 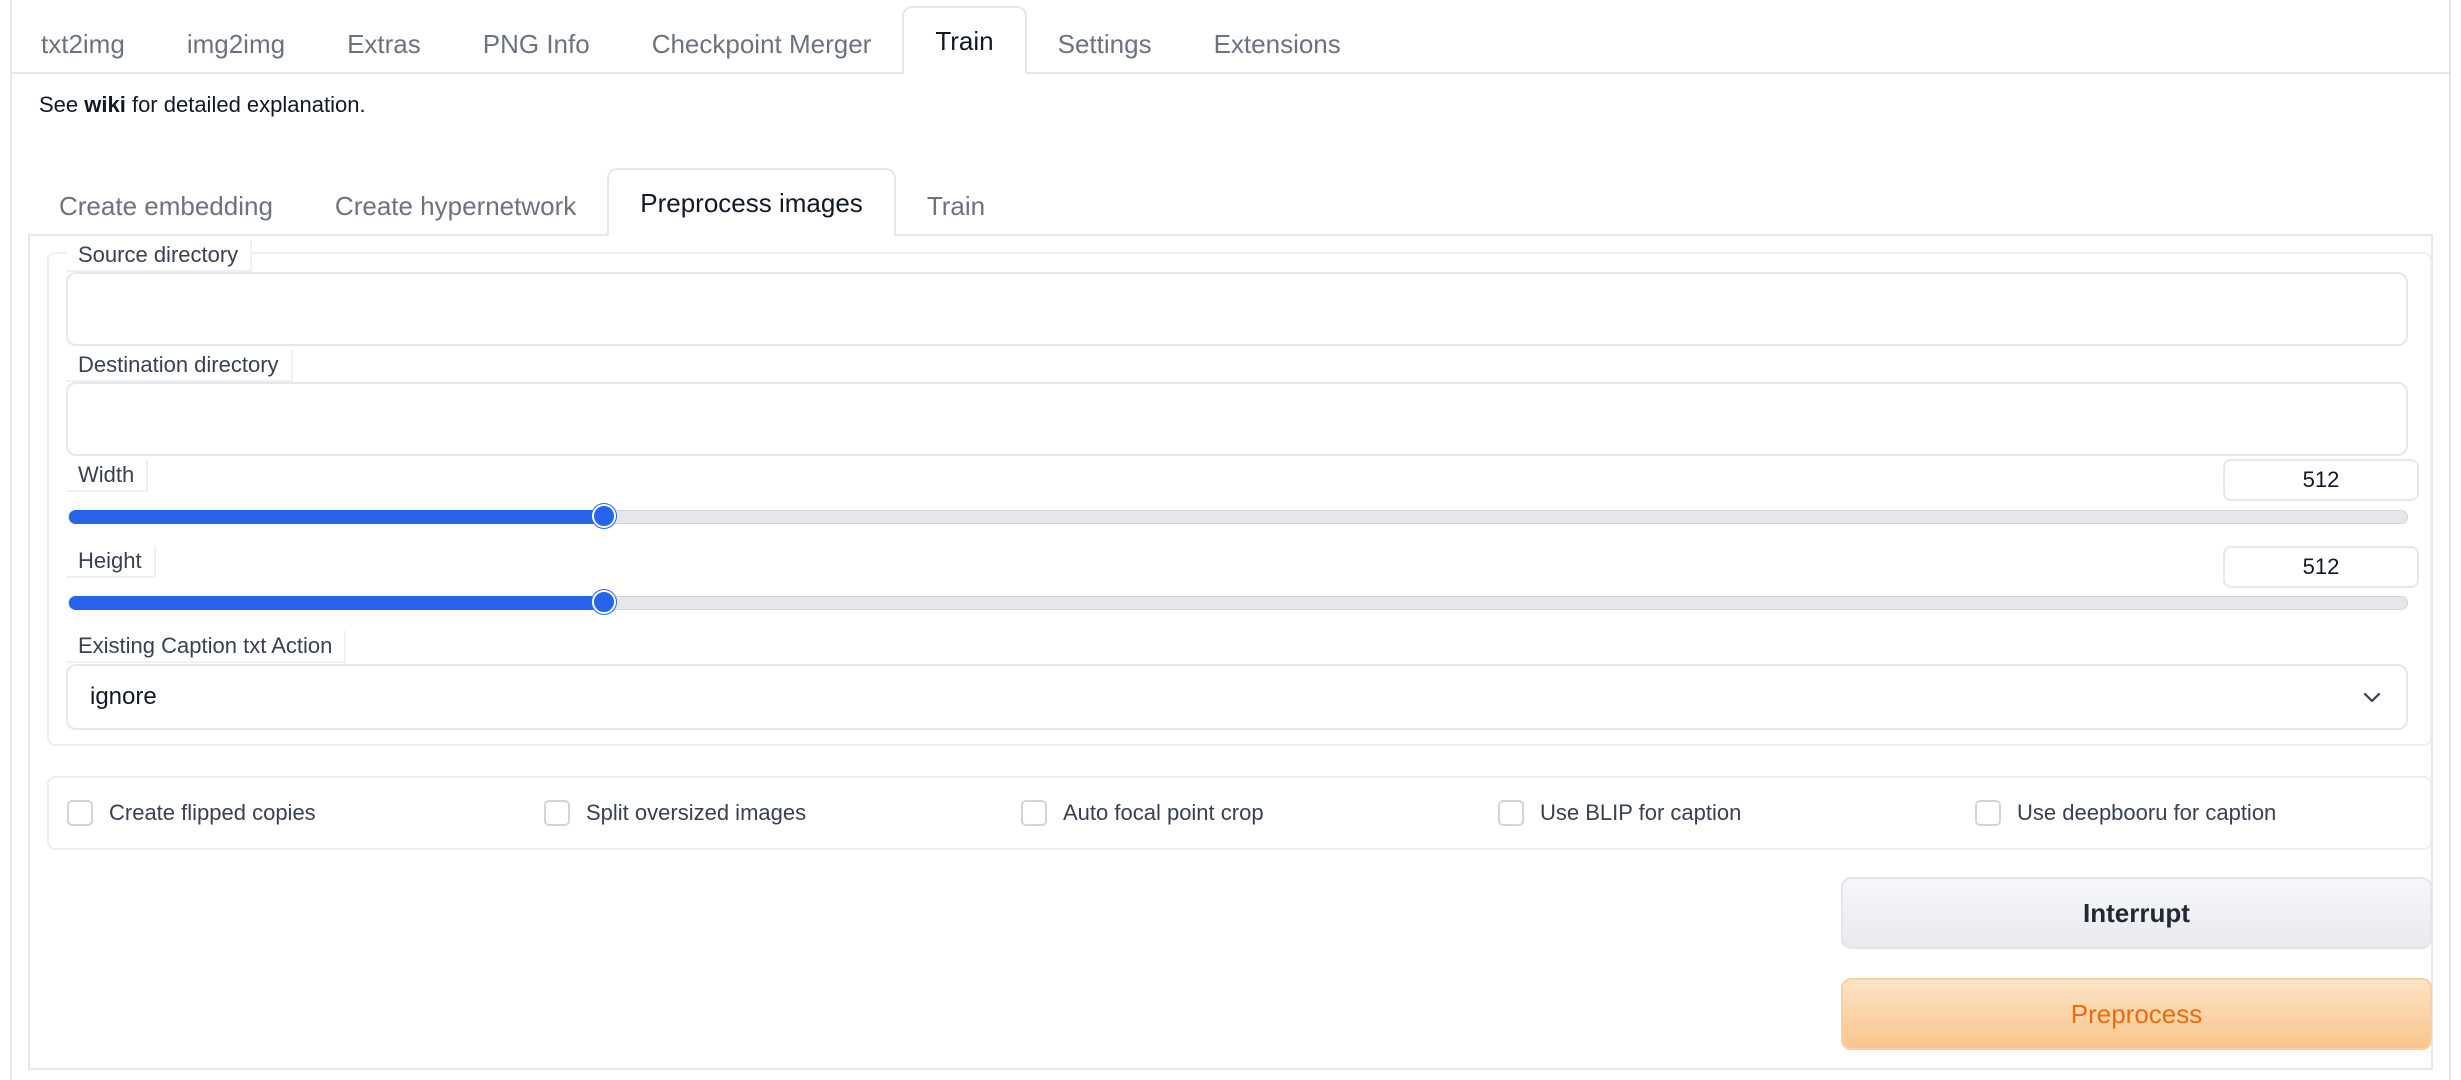 I want to click on tab-img2img: img2img, so click(x=236, y=44).